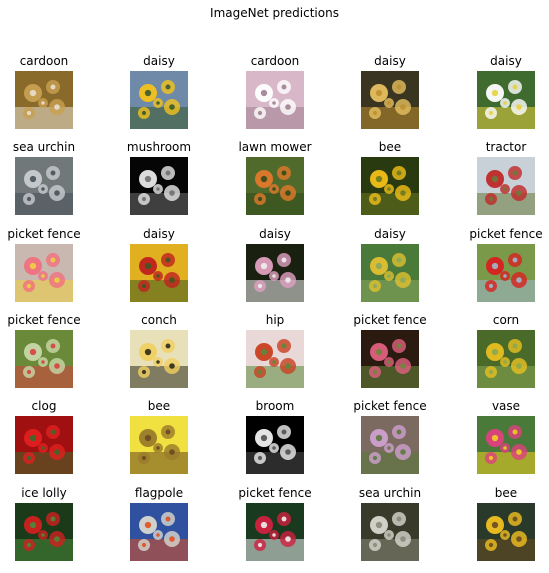 This screenshot has height=573, width=549. I want to click on prediction-label: vase, so click(506, 406).